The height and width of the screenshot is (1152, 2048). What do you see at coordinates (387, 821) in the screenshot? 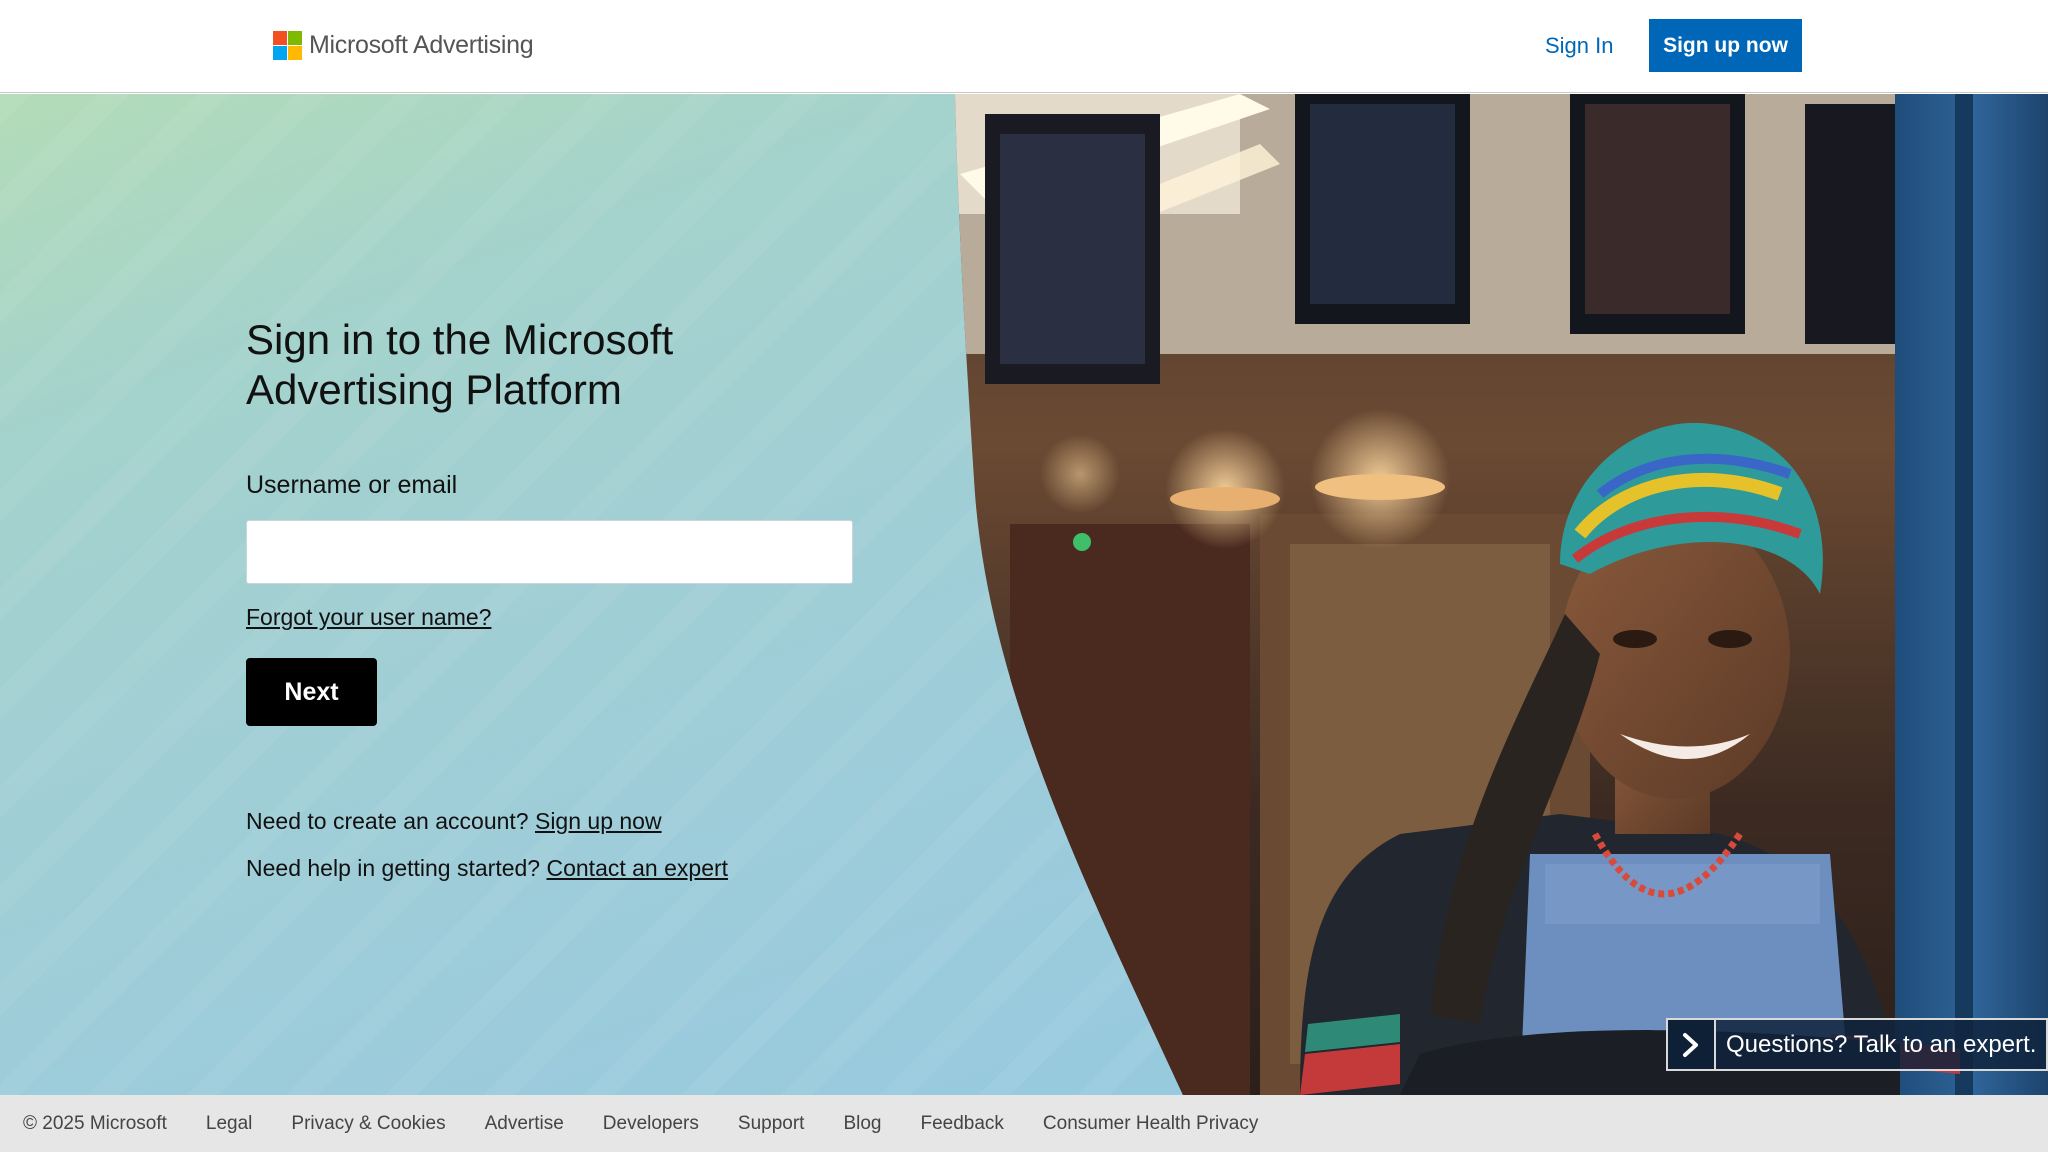
I see `create-account-prompt: Need to create an account?` at bounding box center [387, 821].